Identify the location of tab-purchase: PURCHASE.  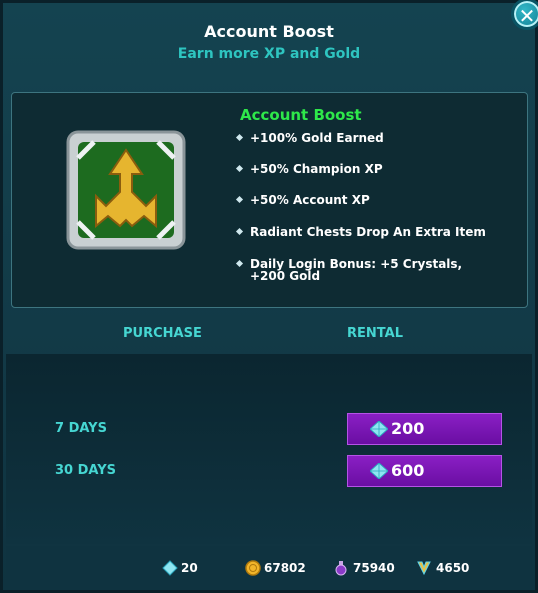
(162, 333).